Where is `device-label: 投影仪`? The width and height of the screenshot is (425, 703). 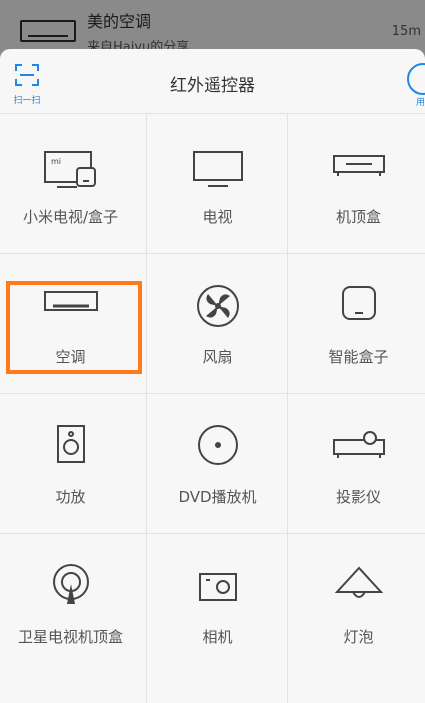 device-label: 投影仪 is located at coordinates (358, 497).